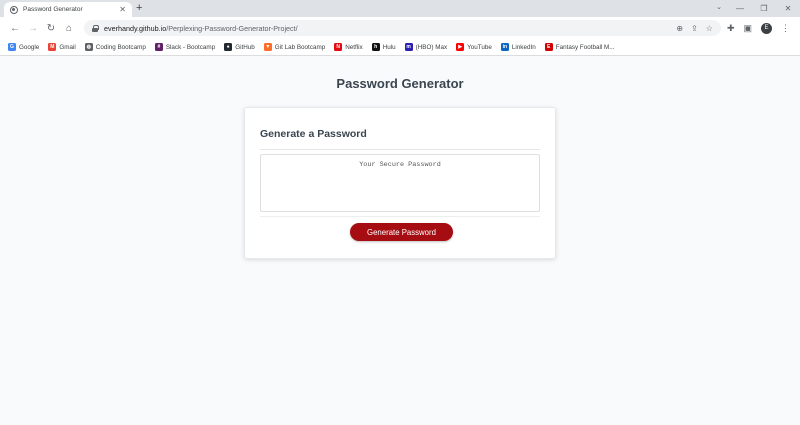  Describe the element at coordinates (389, 47) in the screenshot. I see `bookmark-label: Hulu` at that location.